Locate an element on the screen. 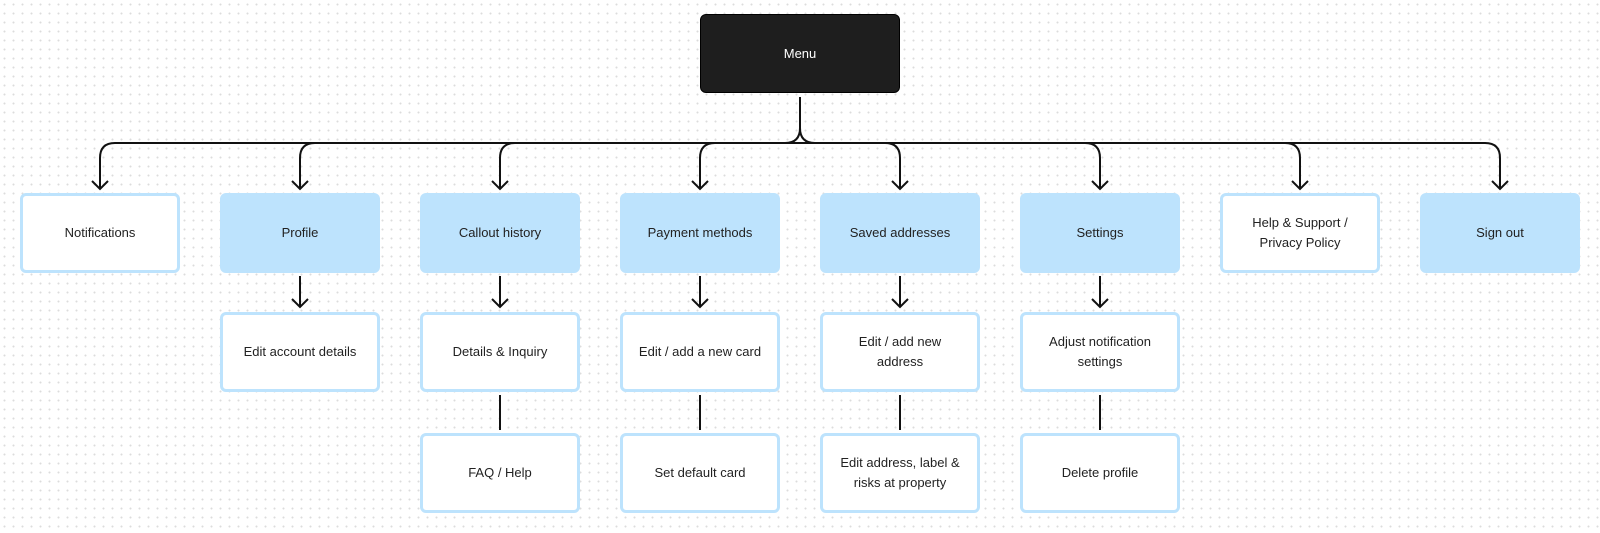 The width and height of the screenshot is (1600, 533). submenu-node: Edit / add new address is located at coordinates (900, 352).